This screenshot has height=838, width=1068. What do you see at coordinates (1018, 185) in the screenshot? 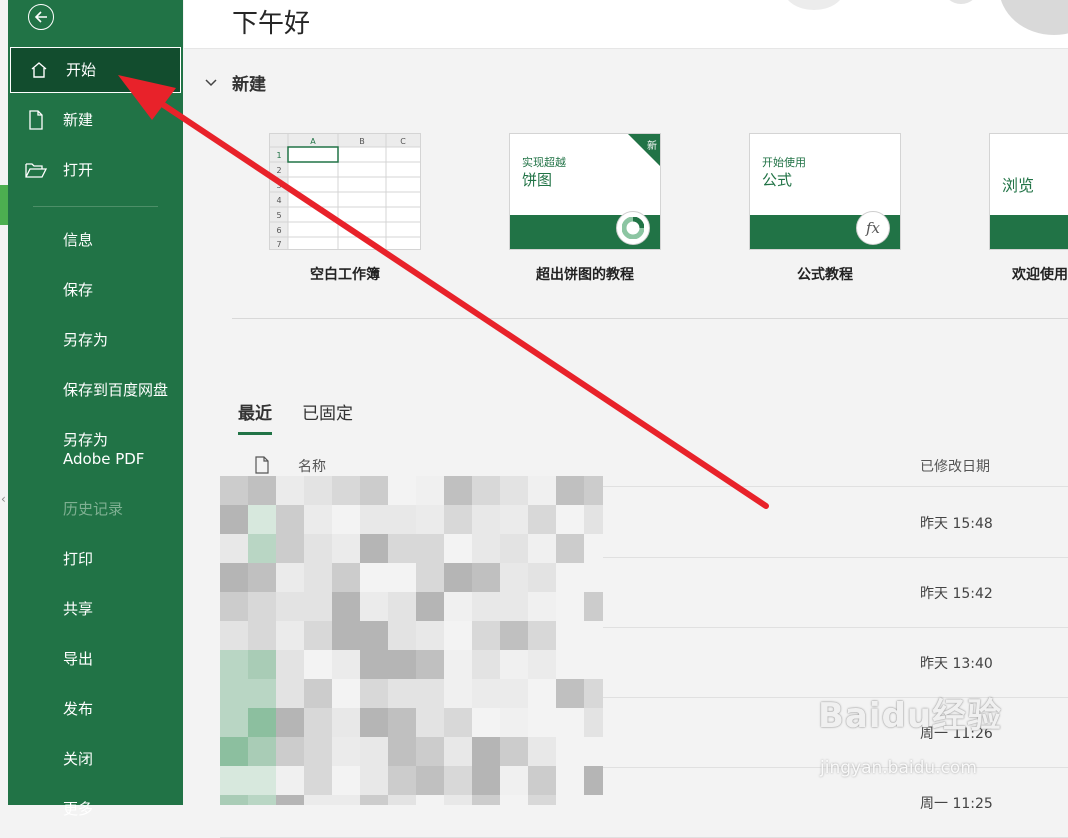
I see `template-title: 浏览` at bounding box center [1018, 185].